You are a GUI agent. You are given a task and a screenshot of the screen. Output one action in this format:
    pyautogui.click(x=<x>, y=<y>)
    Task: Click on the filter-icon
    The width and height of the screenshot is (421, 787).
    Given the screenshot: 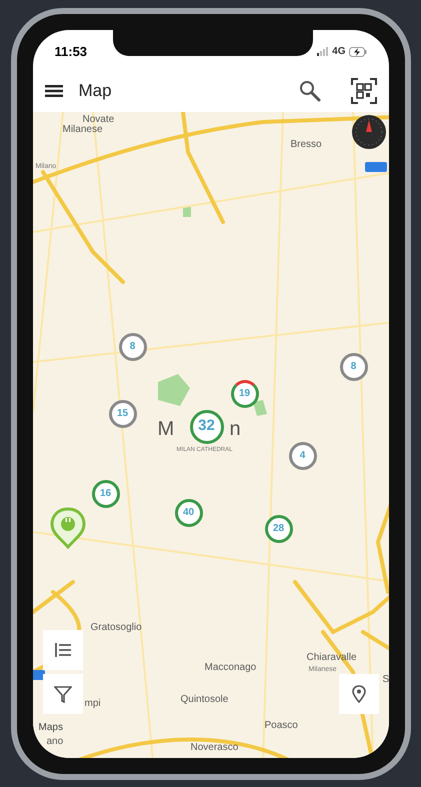 What is the action you would take?
    pyautogui.click(x=63, y=693)
    